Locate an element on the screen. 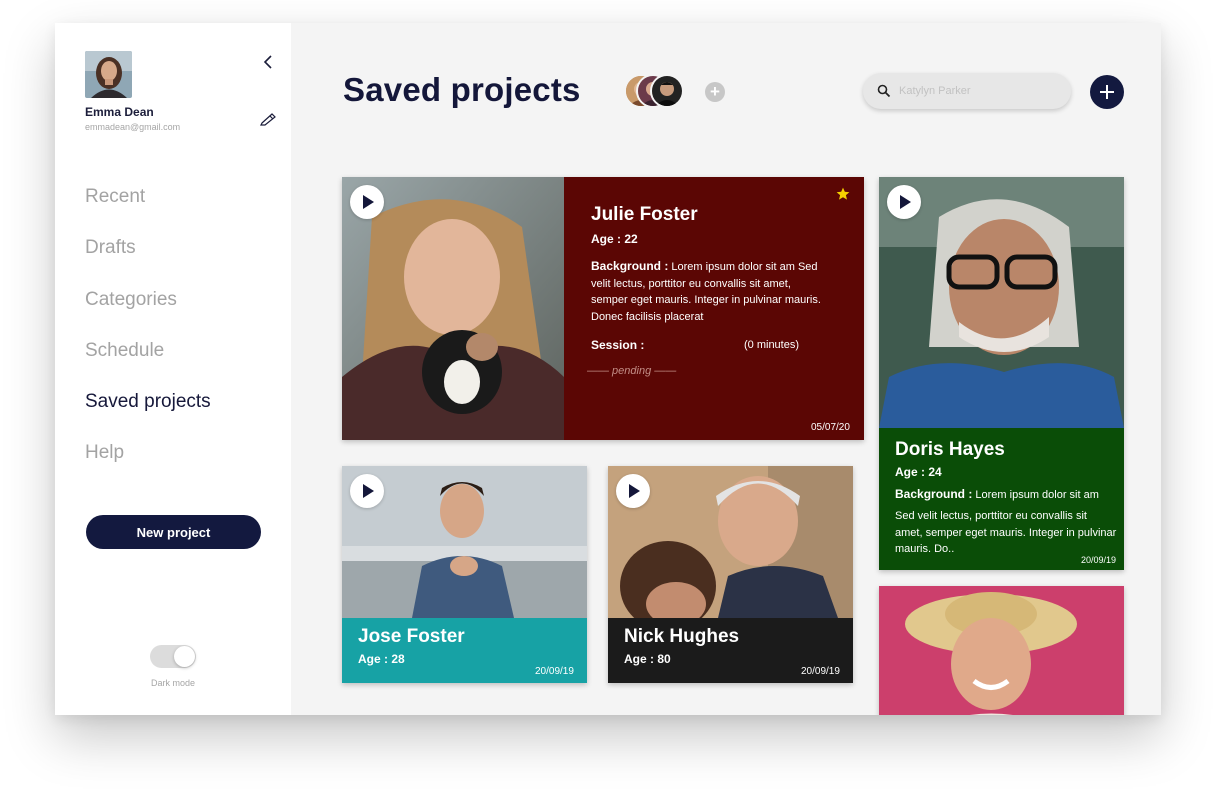 The width and height of the screenshot is (1216, 802). project-card-partial is located at coordinates (1001, 650).